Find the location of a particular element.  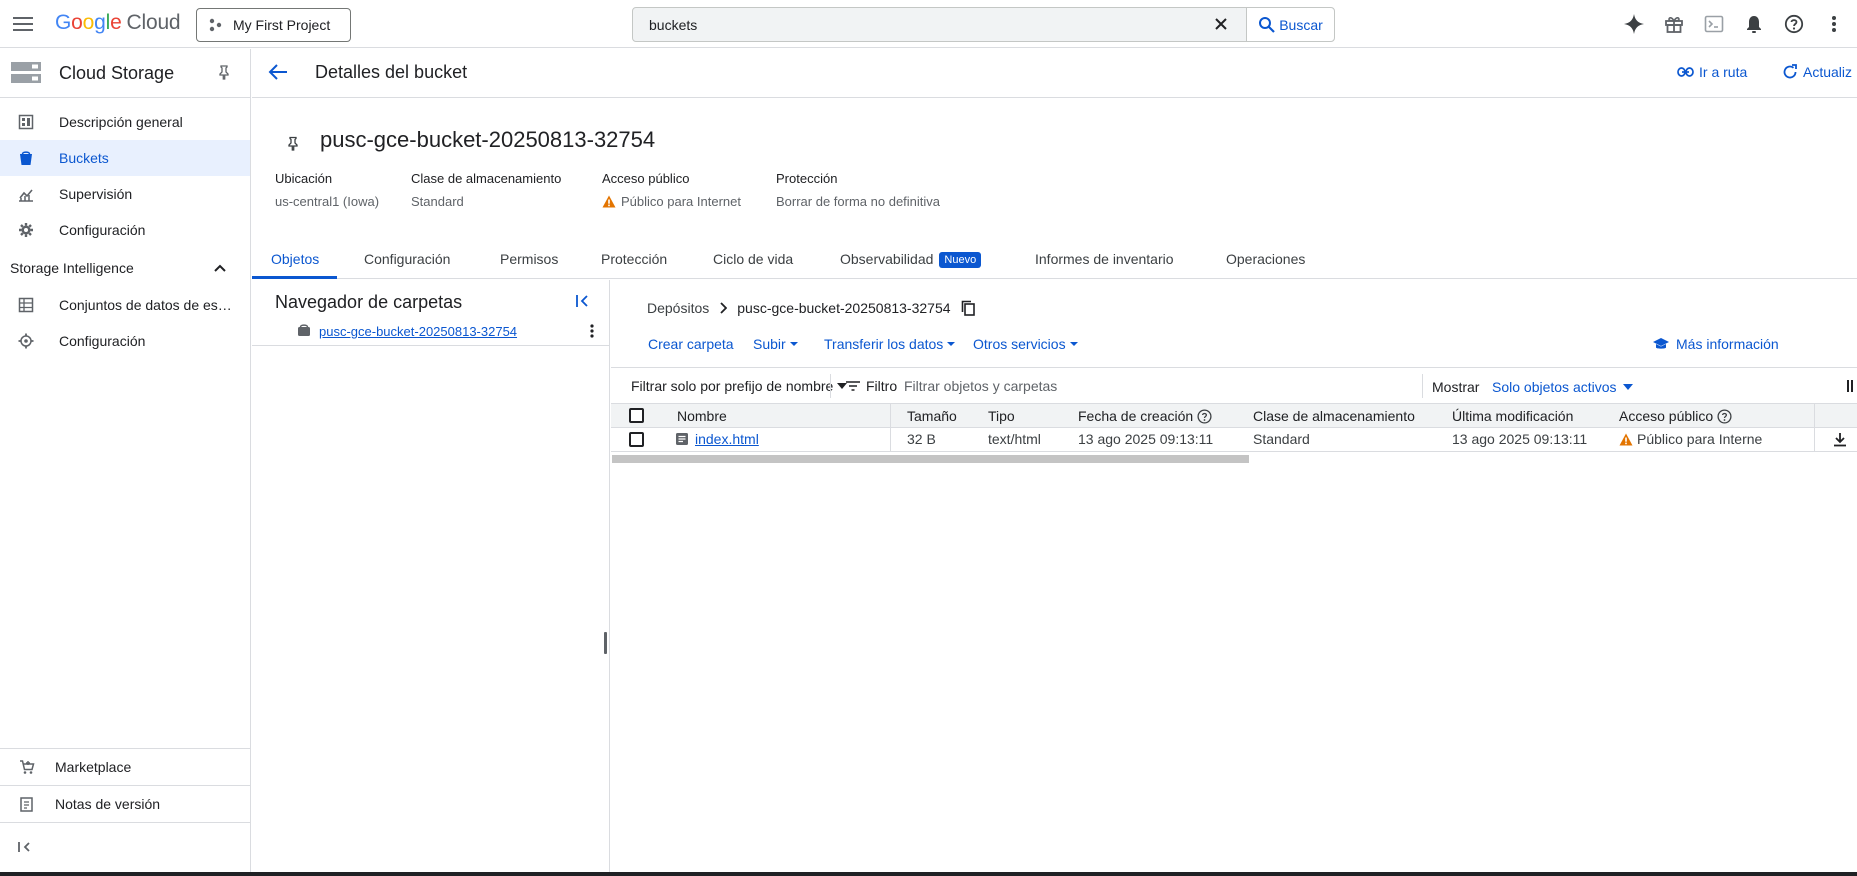

tab-objects: Objetos is located at coordinates (295, 259).